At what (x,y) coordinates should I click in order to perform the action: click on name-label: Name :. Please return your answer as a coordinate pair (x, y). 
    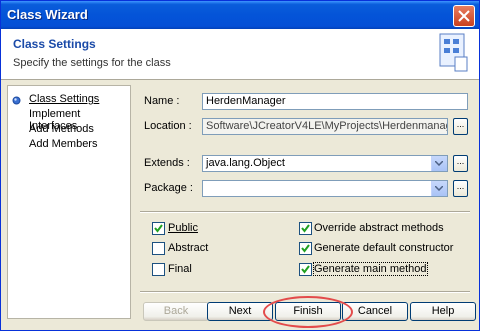
    Looking at the image, I should click on (162, 101).